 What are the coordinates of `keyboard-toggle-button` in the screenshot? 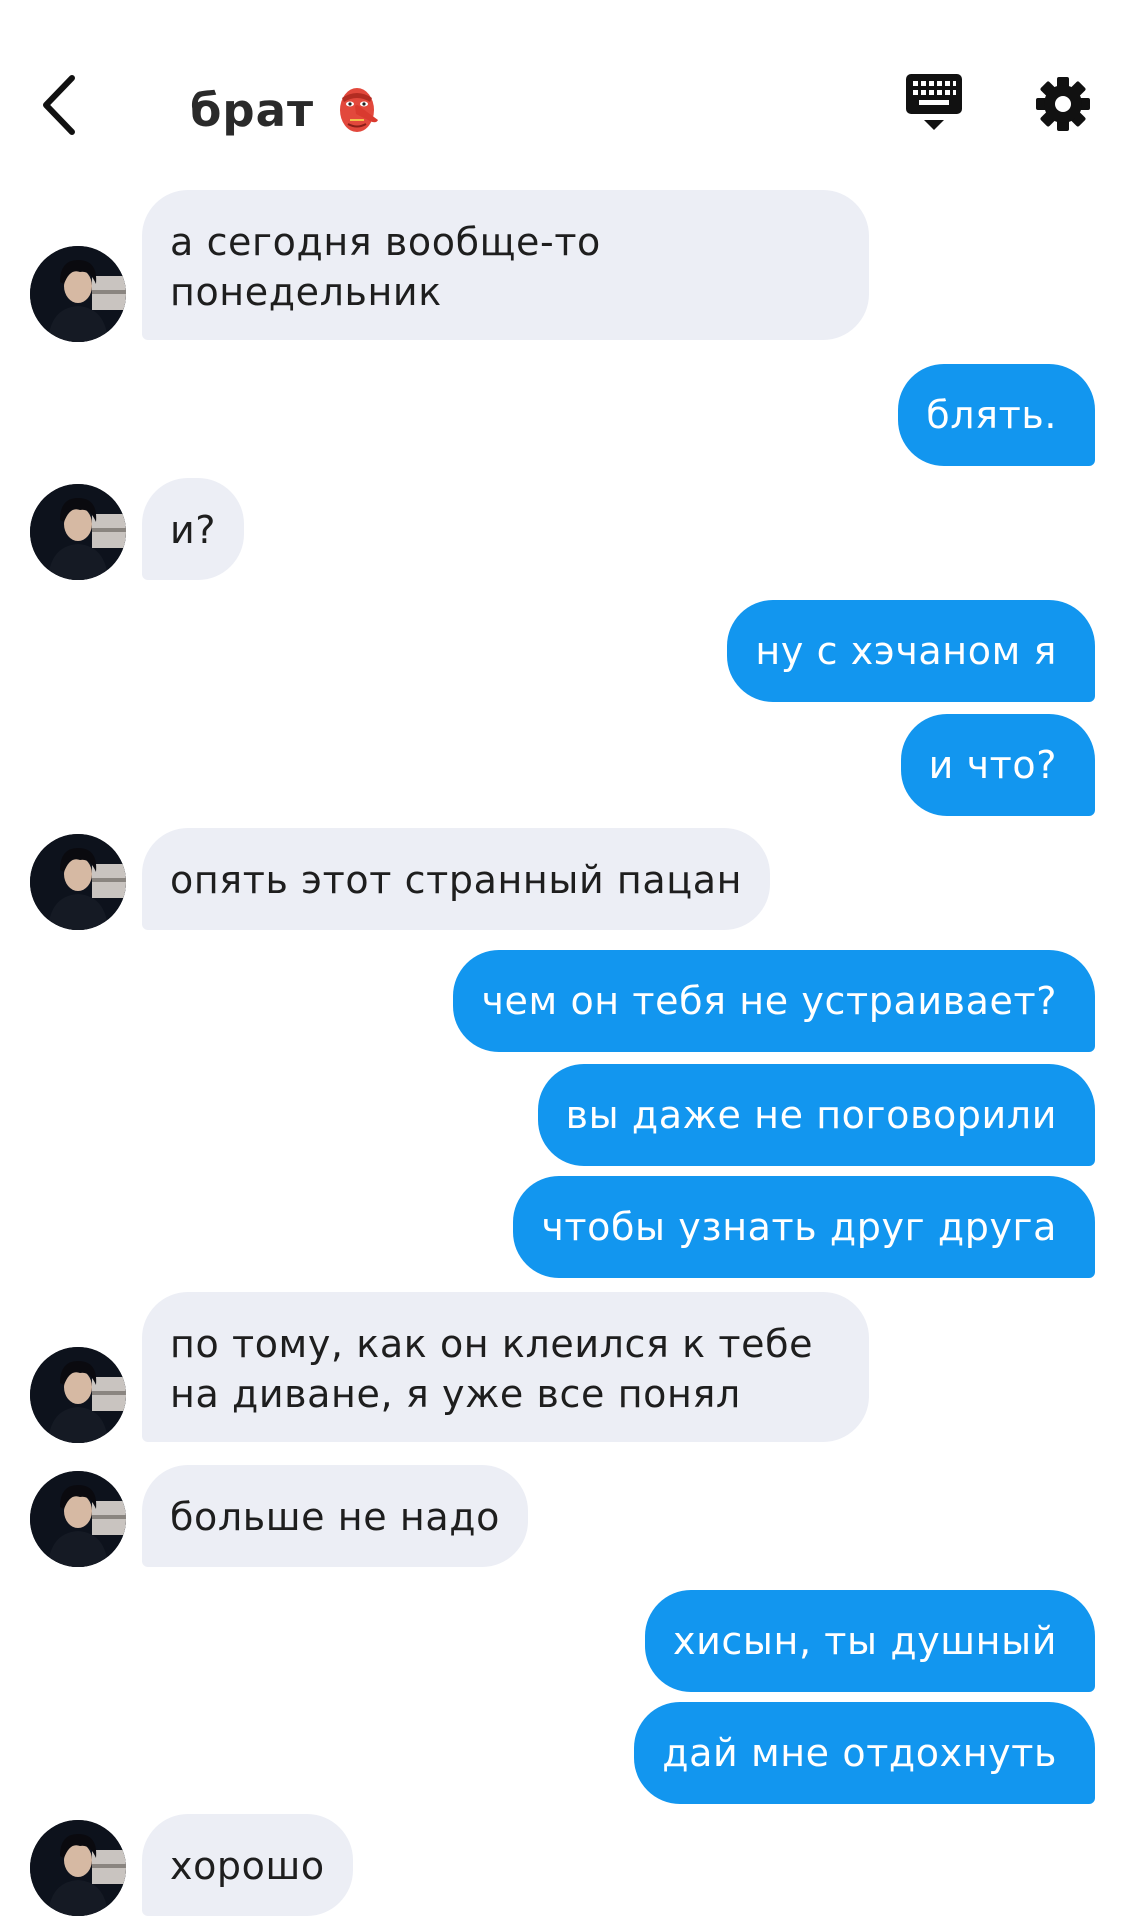 It's located at (934, 103).